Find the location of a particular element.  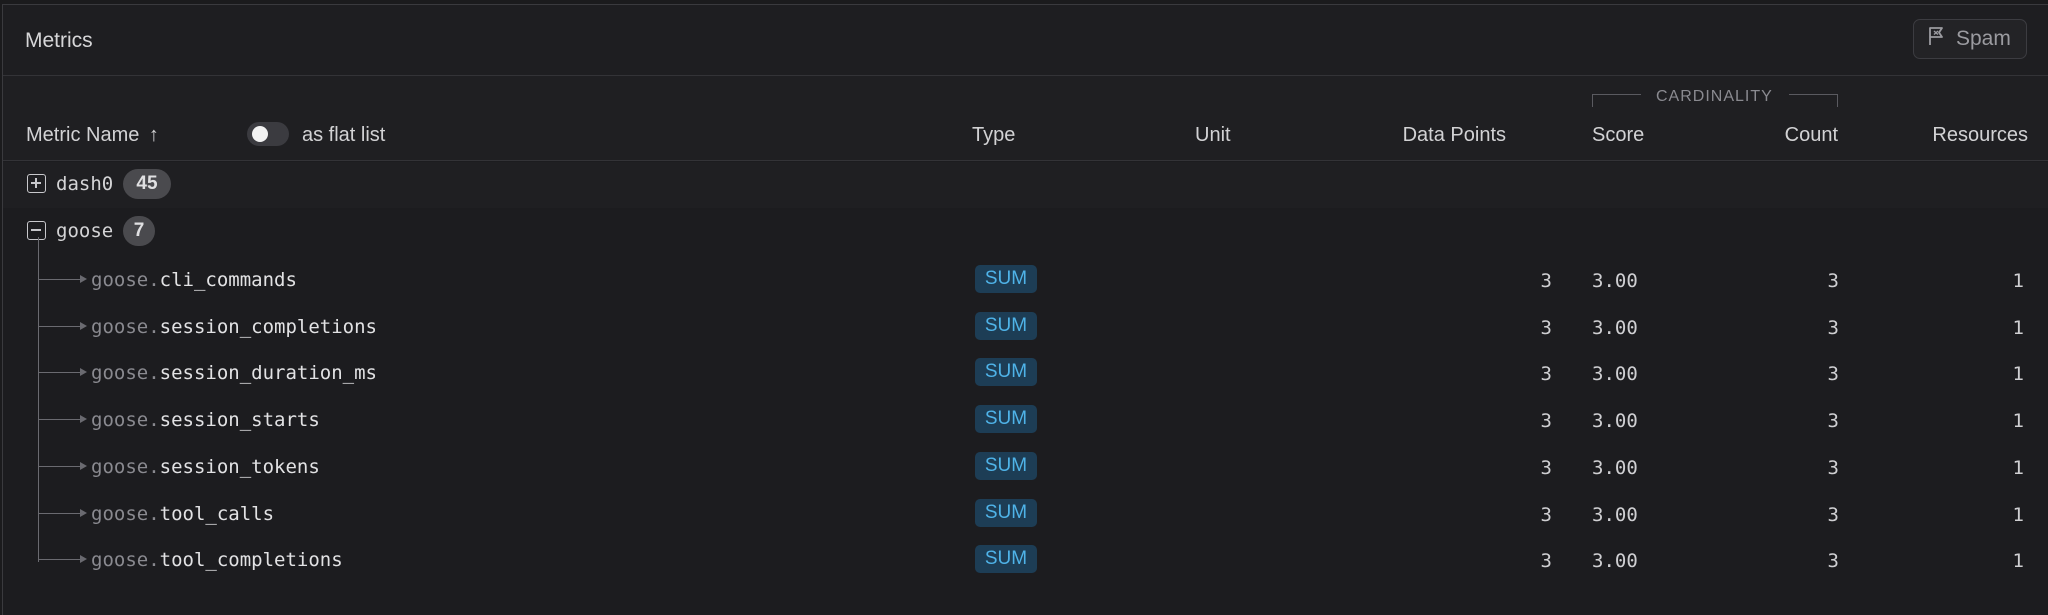

cardinality-label: CARDINALITY is located at coordinates (1714, 96).